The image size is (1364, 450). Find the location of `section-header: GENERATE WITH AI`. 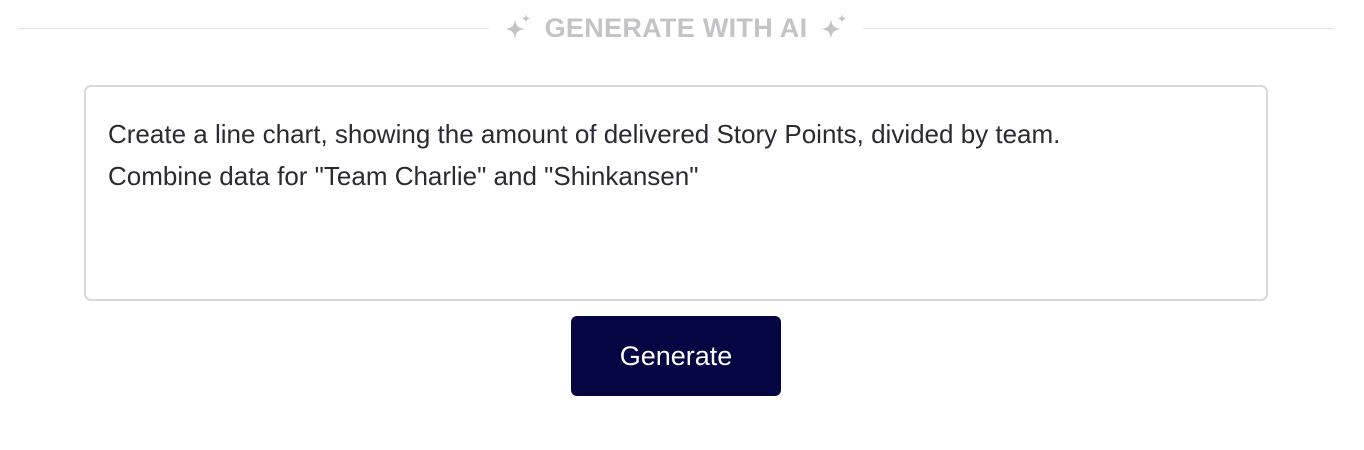

section-header: GENERATE WITH AI is located at coordinates (676, 28).